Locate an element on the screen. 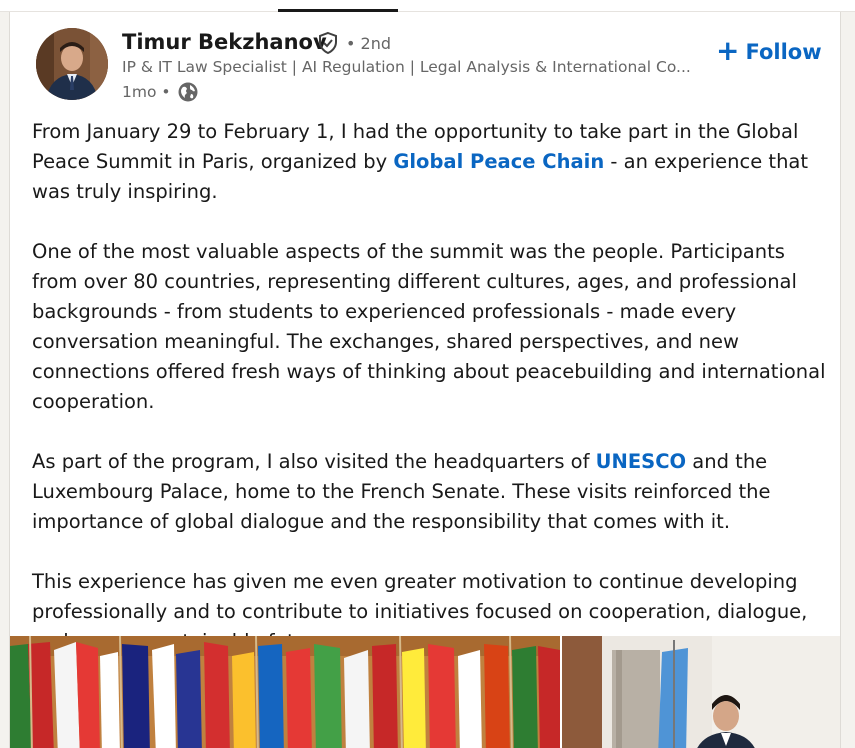 The width and height of the screenshot is (855, 748). follow-label: Follow is located at coordinates (783, 52).